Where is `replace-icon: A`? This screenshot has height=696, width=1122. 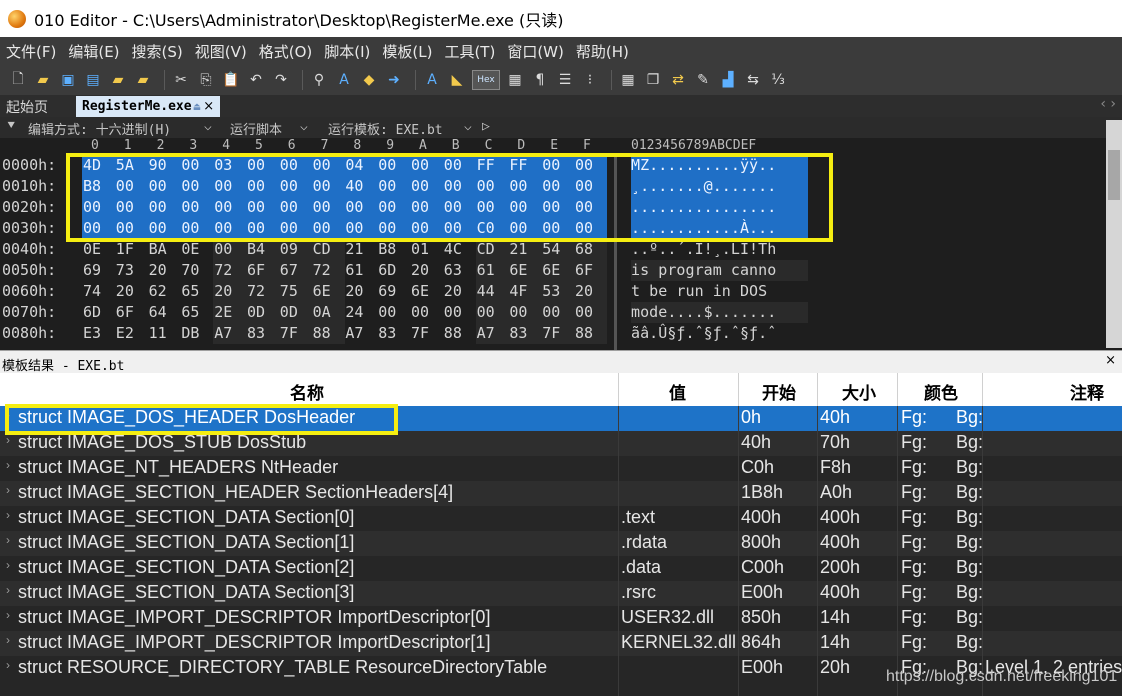 replace-icon: A is located at coordinates (344, 80).